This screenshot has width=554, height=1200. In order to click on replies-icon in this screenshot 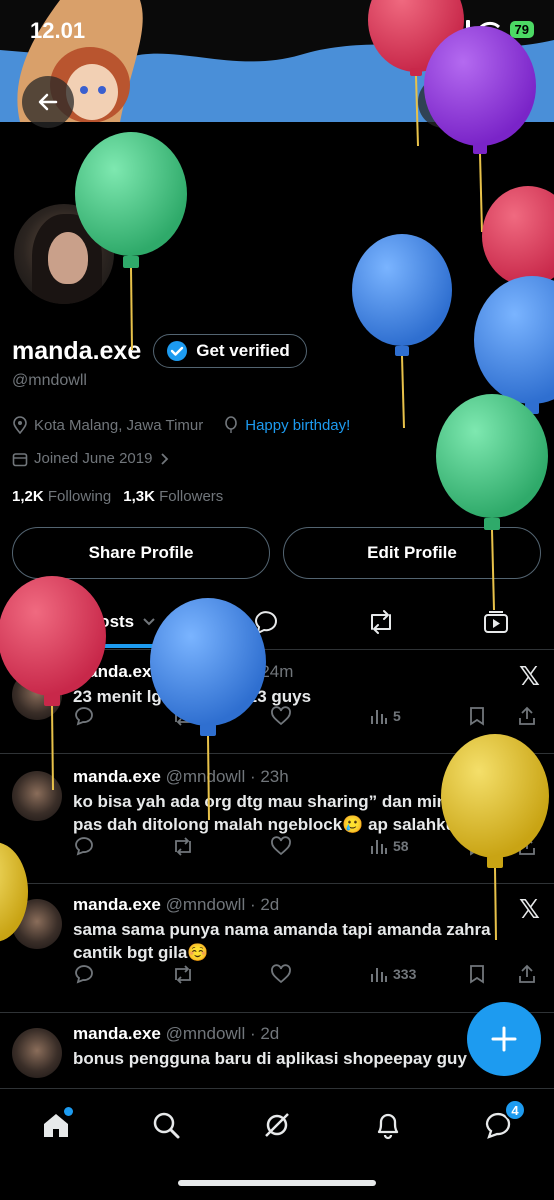, I will do `click(265, 623)`.